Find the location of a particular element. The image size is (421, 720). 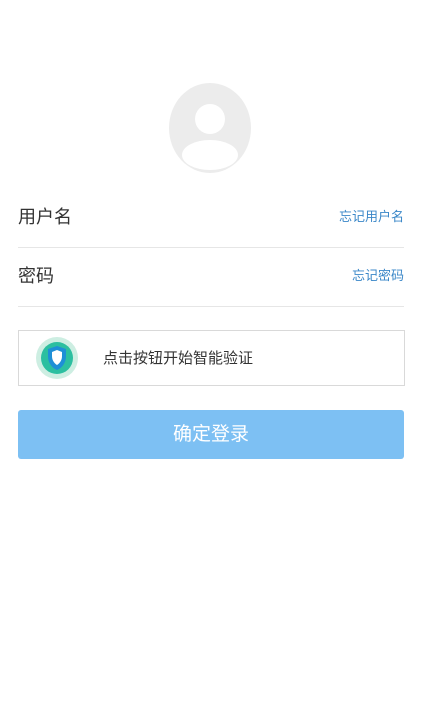

user-avatar-icon is located at coordinates (210, 137).